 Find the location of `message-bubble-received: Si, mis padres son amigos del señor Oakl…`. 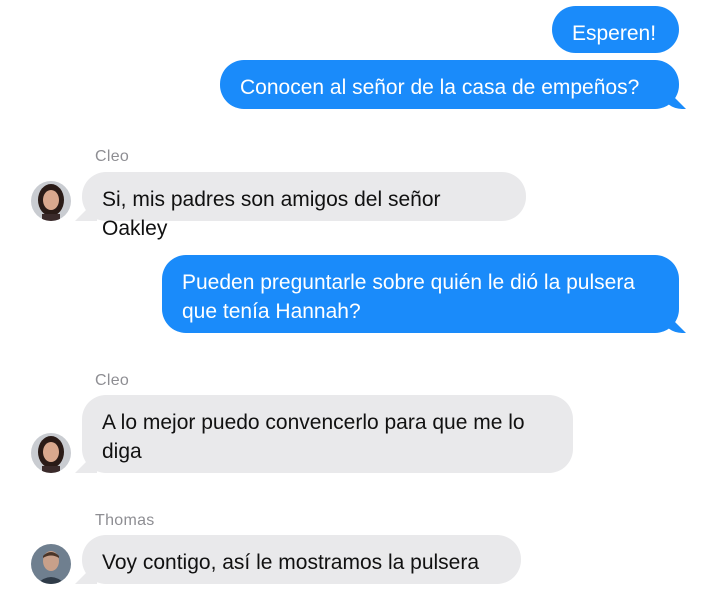

message-bubble-received: Si, mis padres son amigos del señor Oakl… is located at coordinates (304, 206).